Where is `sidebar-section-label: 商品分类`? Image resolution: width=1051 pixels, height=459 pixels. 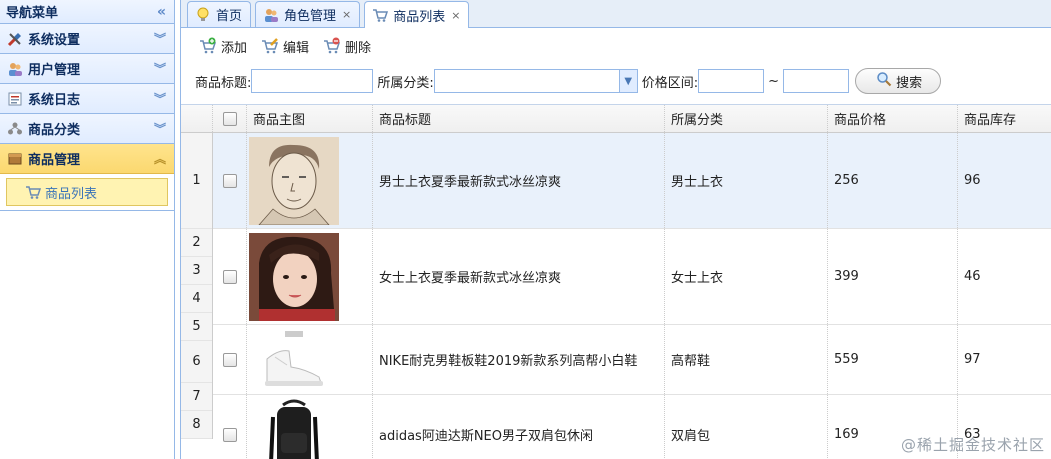
sidebar-section-label: 商品分类 is located at coordinates (54, 130).